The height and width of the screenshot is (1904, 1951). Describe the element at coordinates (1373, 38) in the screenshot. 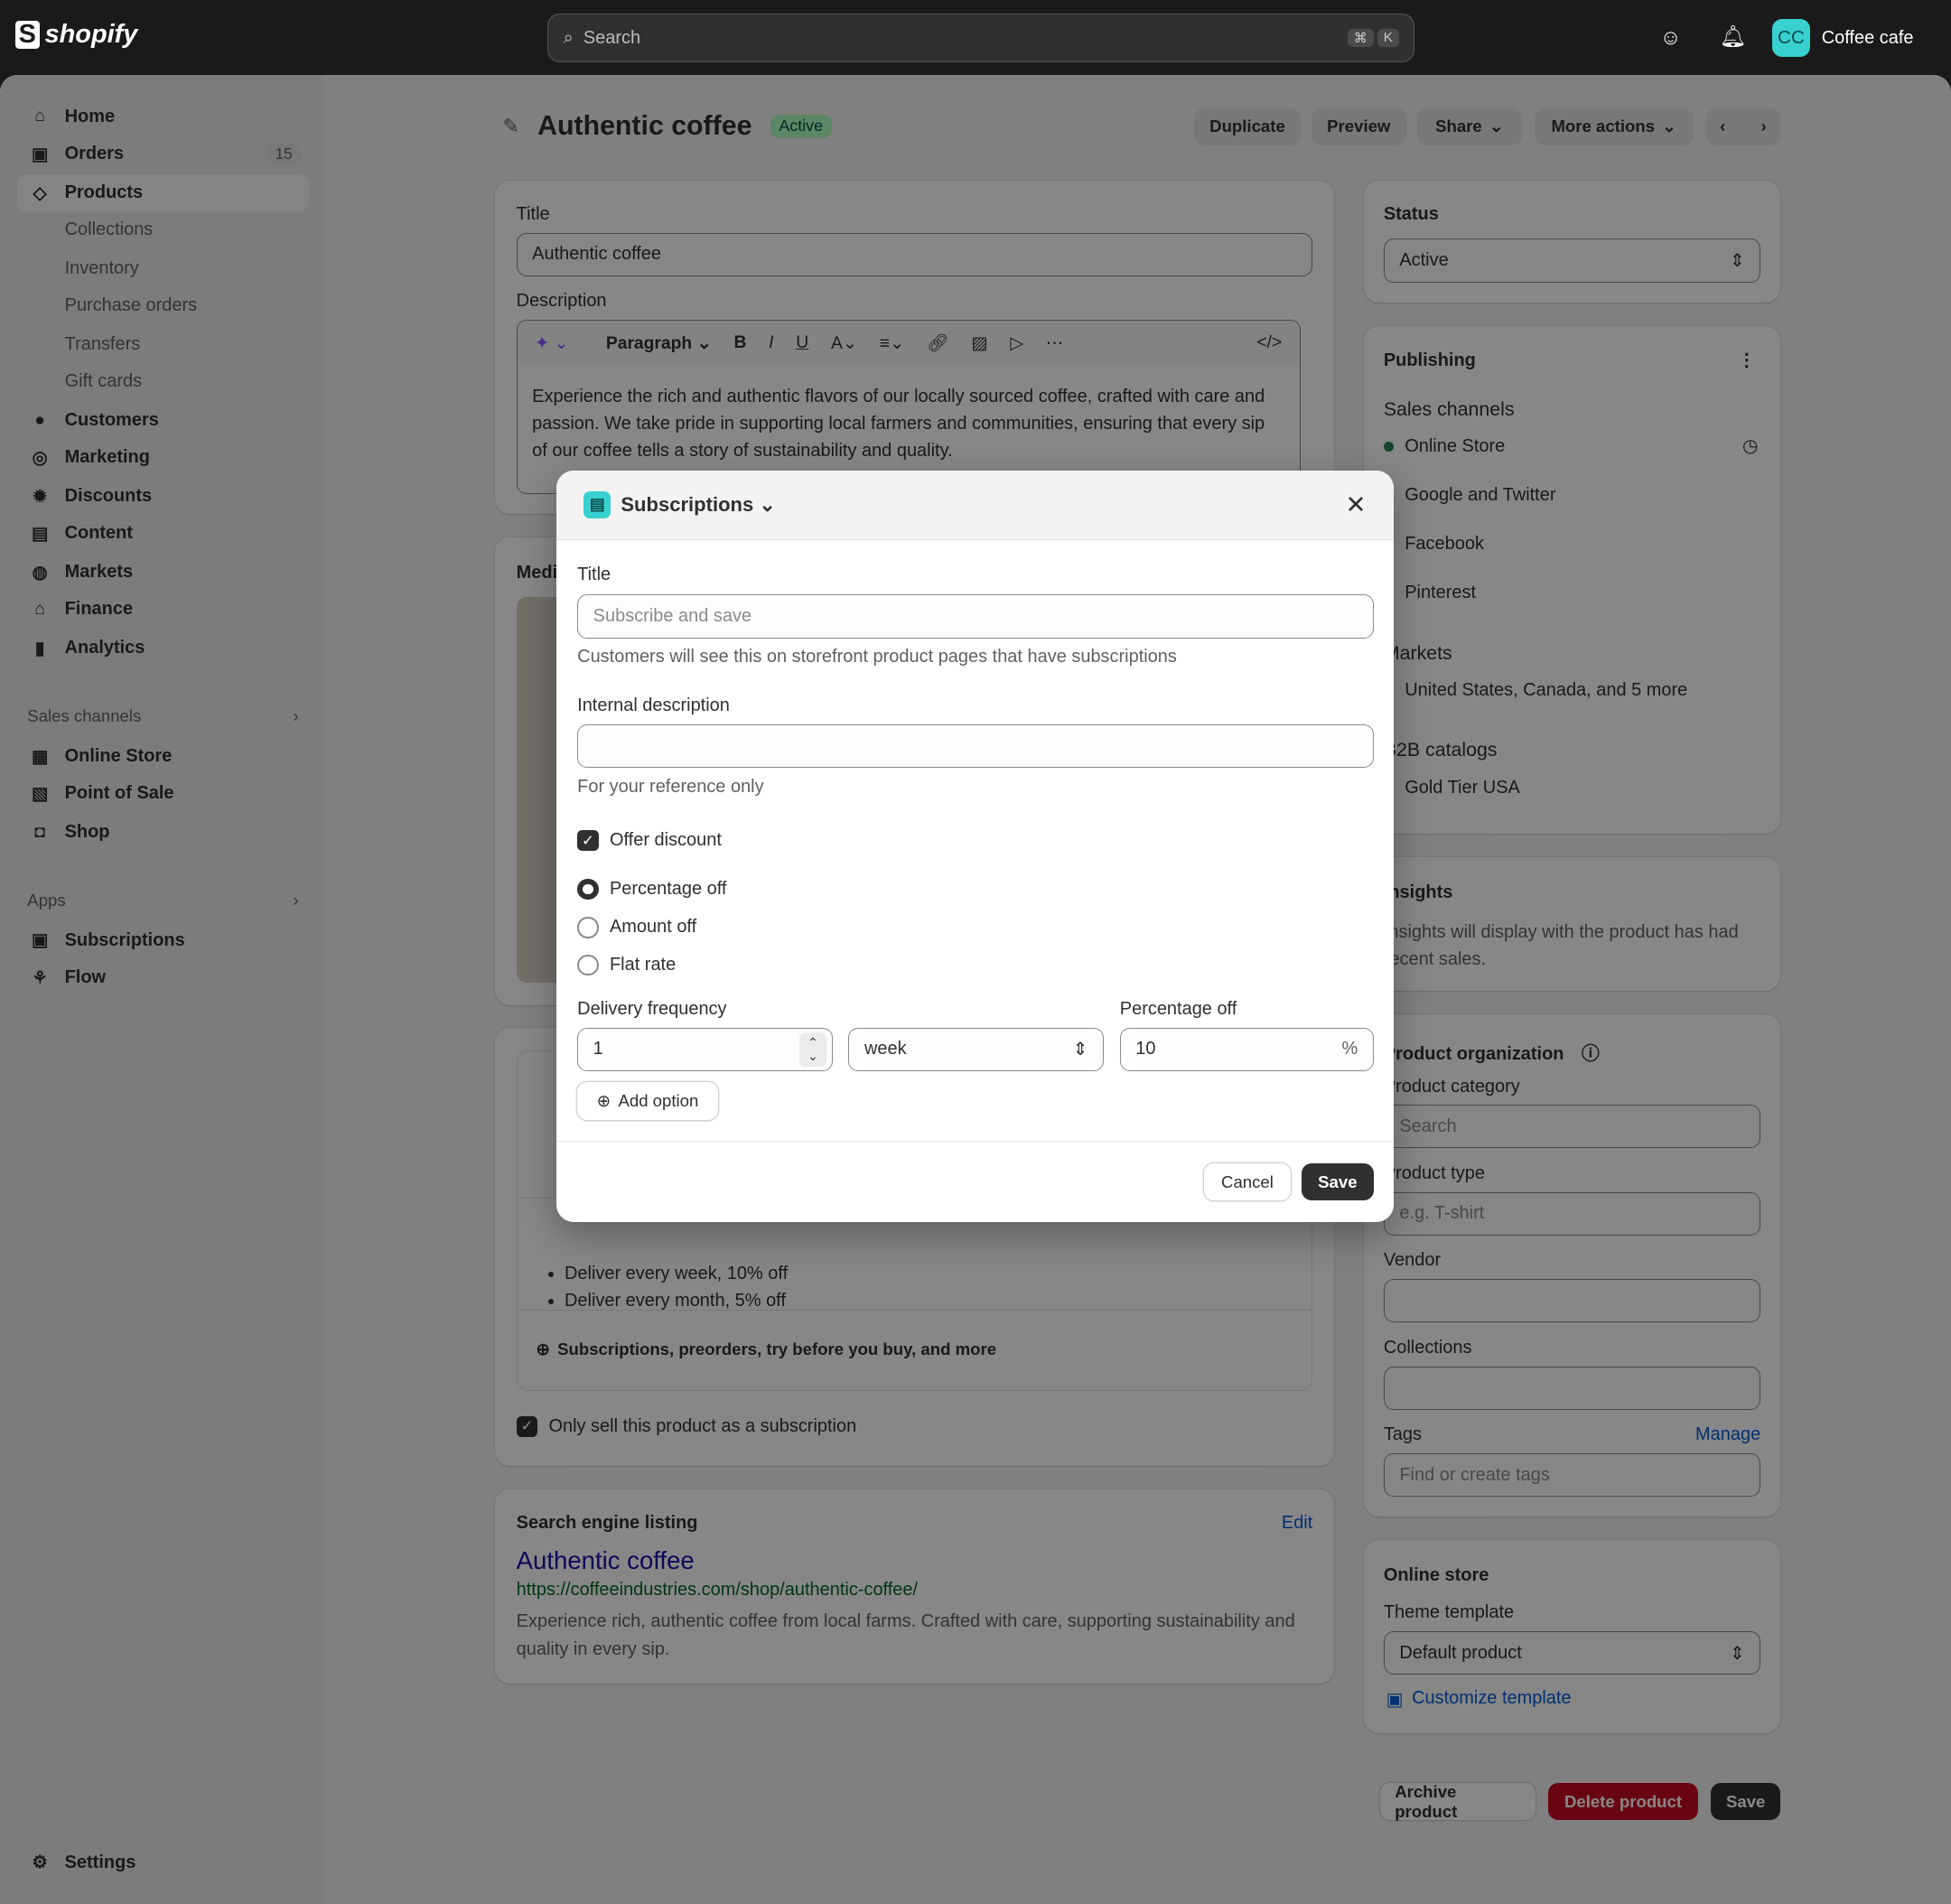

I see `shortcut-hint: ⌘ K` at that location.